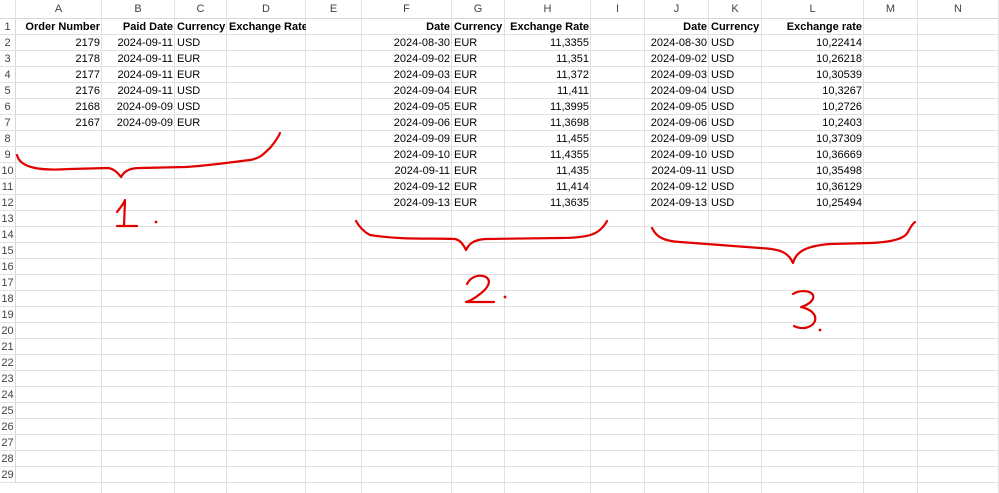 The height and width of the screenshot is (493, 999). What do you see at coordinates (548, 43) in the screenshot?
I see `table2-cell: 11,3355` at bounding box center [548, 43].